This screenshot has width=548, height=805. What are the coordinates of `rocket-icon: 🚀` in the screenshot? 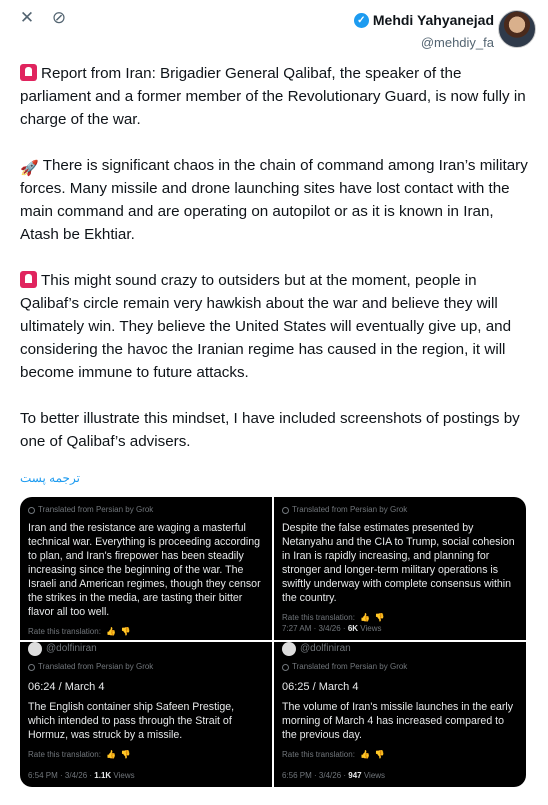 It's located at (29, 168).